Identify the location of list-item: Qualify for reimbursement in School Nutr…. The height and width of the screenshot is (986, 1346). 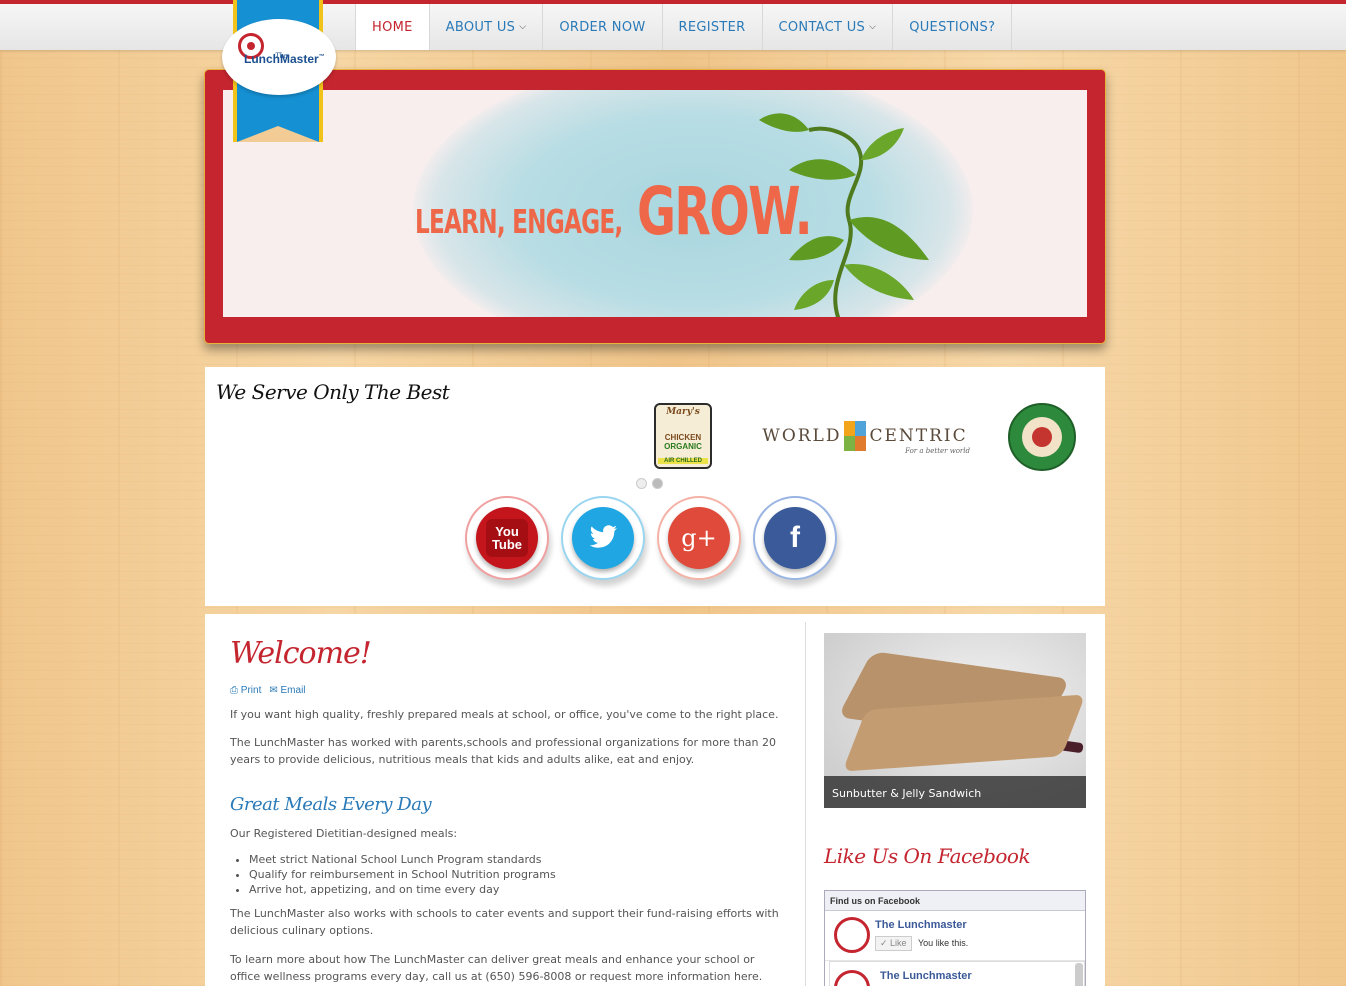
(402, 874).